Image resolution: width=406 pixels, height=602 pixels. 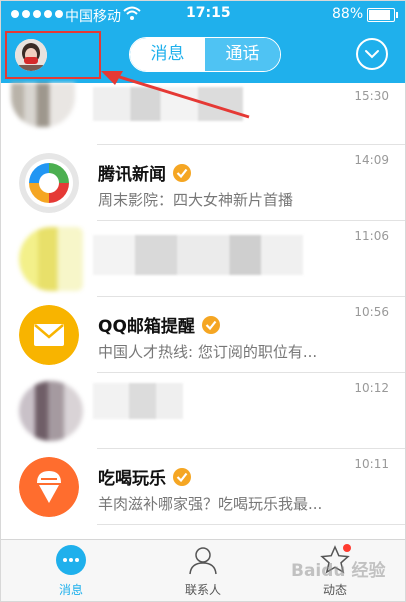 I want to click on conversation-time: 14:09, so click(x=371, y=160).